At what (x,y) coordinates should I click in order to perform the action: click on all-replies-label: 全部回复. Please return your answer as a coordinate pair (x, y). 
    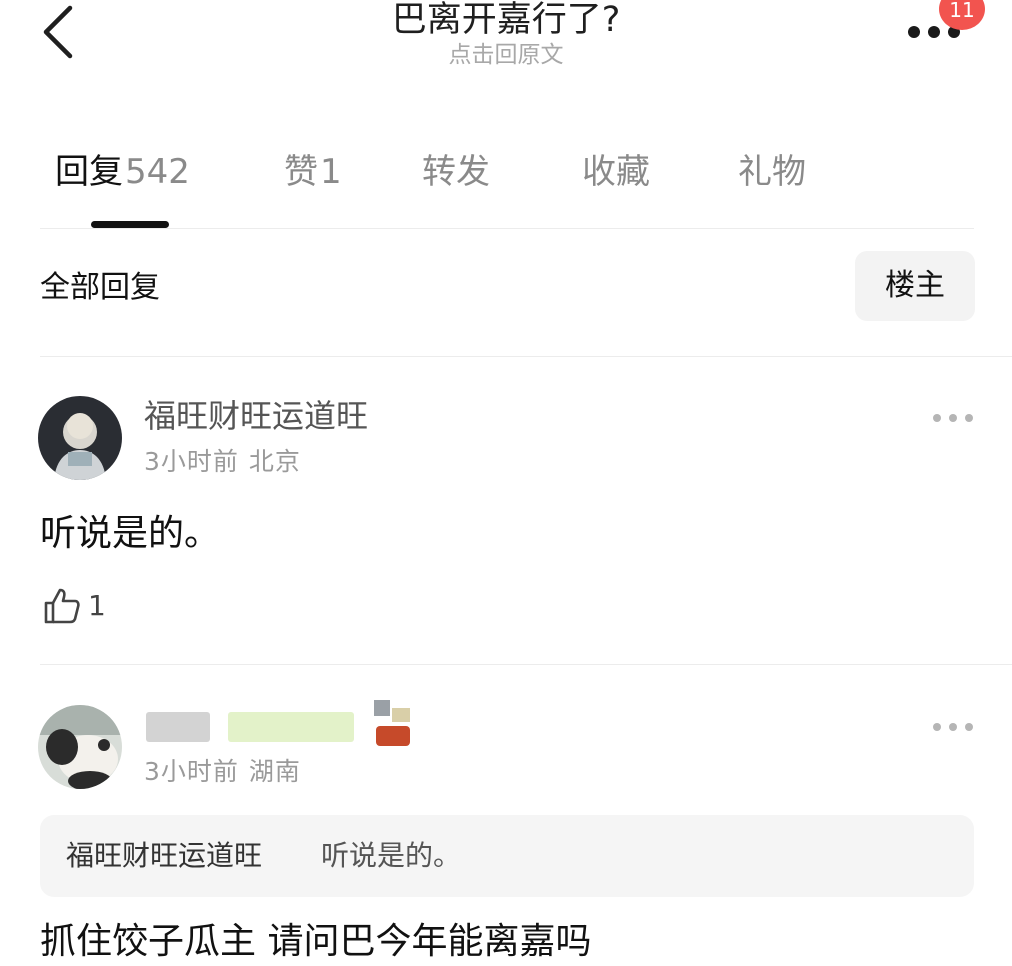
    Looking at the image, I should click on (100, 287).